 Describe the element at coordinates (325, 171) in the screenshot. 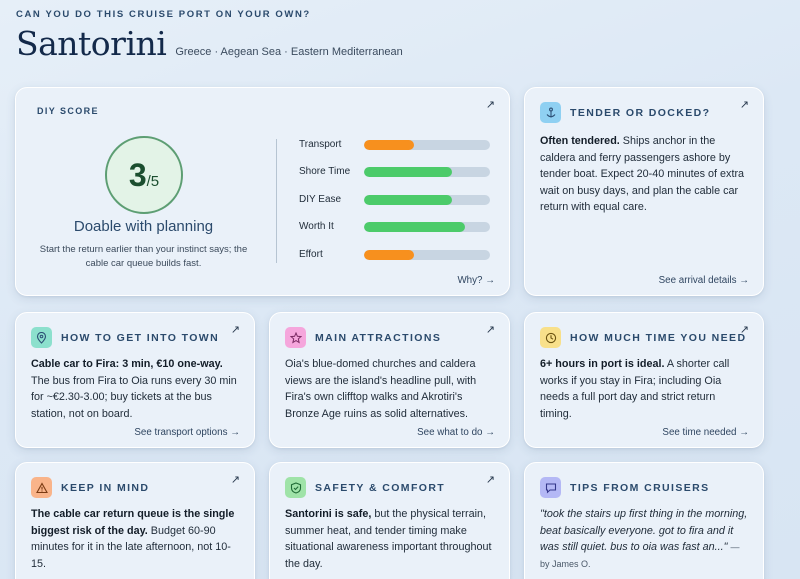

I see `metric-label-shore-time: Shore Time` at that location.